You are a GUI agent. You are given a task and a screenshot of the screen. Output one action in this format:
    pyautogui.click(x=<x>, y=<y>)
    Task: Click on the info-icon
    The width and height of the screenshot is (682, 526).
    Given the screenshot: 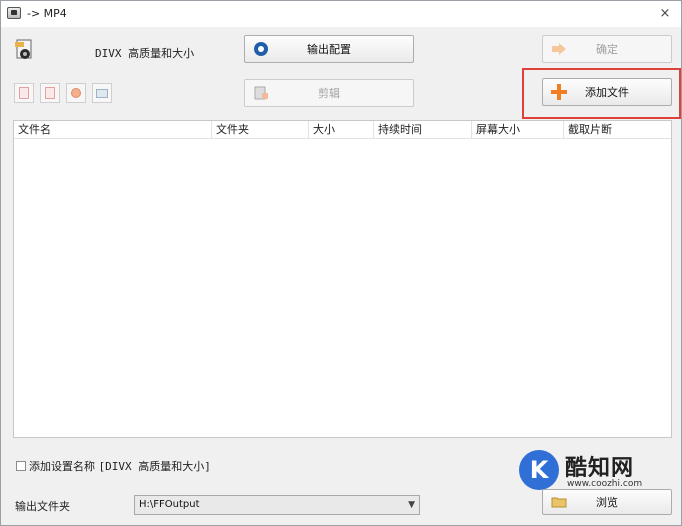 What is the action you would take?
    pyautogui.click(x=102, y=93)
    